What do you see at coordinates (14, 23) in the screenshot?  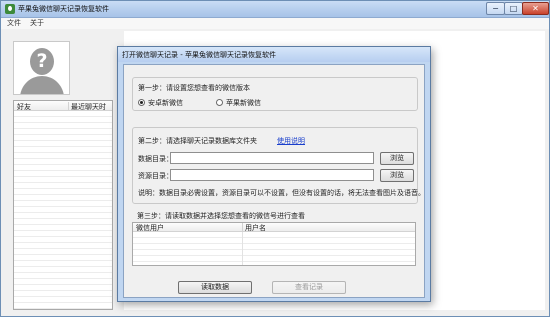 I see `menu-file: 文件` at bounding box center [14, 23].